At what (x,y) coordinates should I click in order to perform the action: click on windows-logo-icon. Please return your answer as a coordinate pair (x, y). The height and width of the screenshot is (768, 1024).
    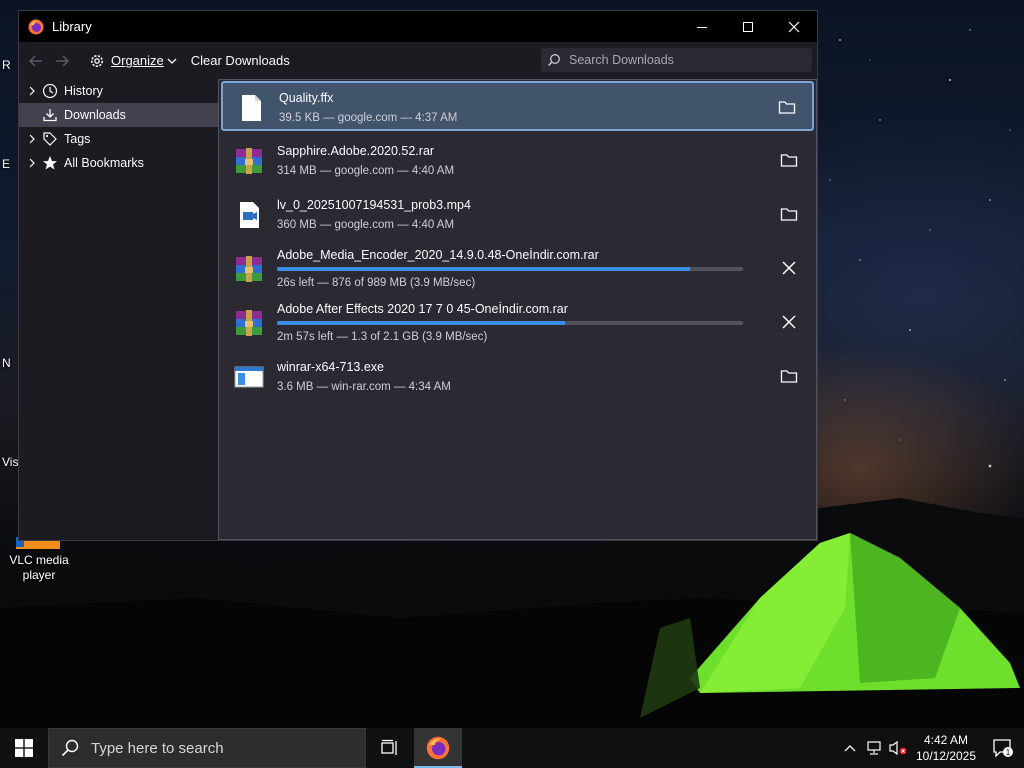
    Looking at the image, I should click on (24, 748).